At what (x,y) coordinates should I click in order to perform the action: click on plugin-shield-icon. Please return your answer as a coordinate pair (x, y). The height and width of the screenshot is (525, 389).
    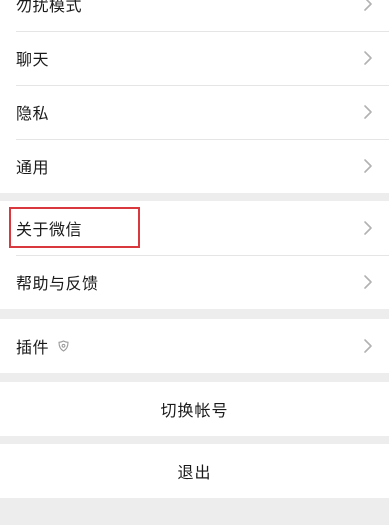
    Looking at the image, I should click on (63, 346).